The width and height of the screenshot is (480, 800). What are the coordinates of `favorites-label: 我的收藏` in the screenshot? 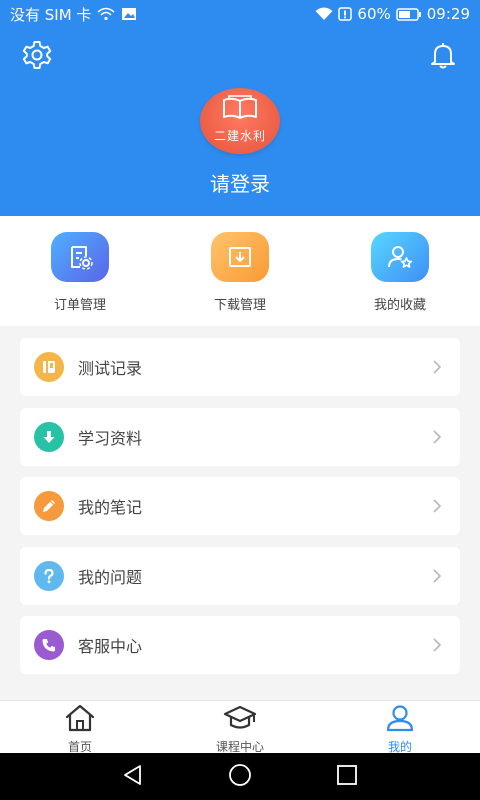 It's located at (399, 305).